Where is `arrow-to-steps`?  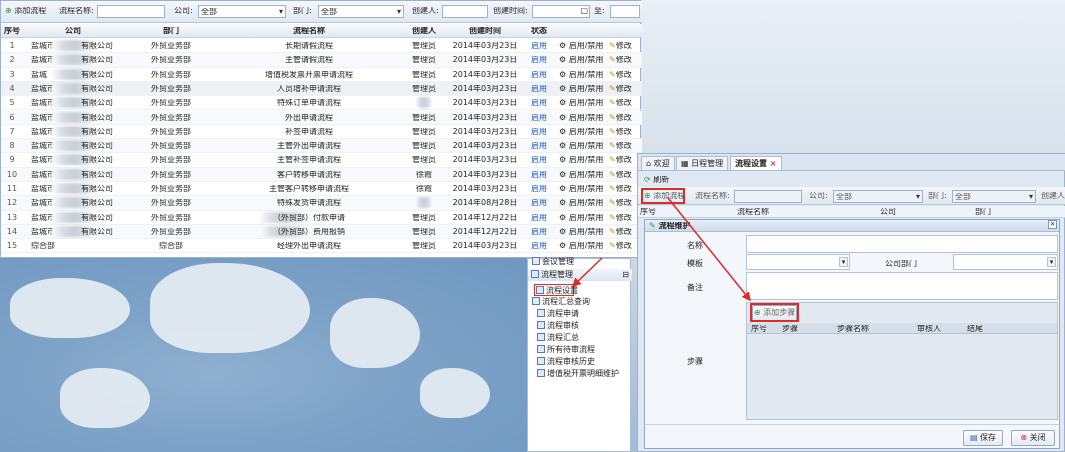
arrow-to-steps is located at coordinates (709, 249).